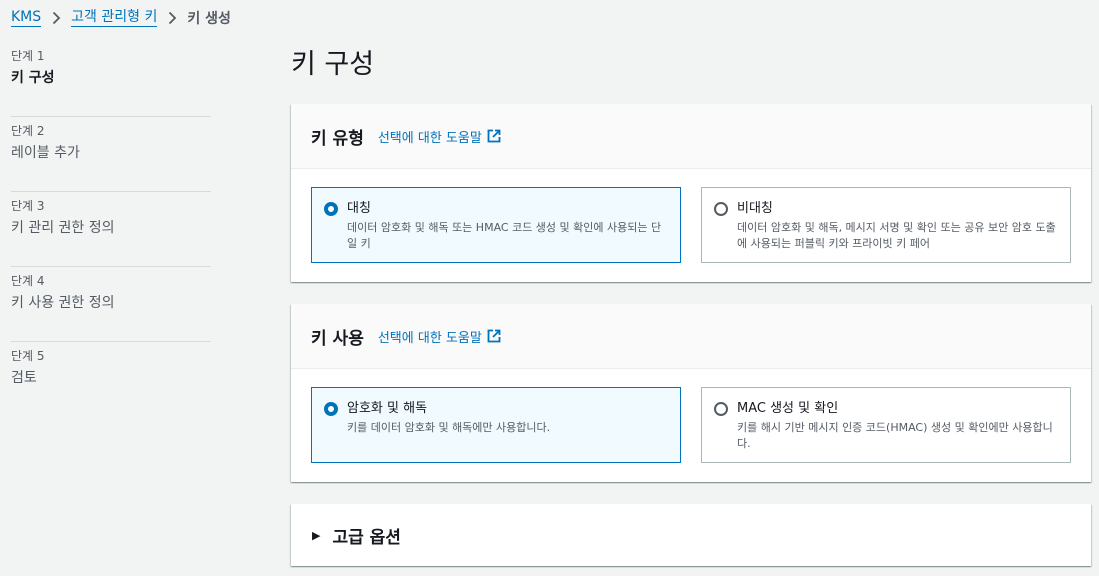  I want to click on wizard-step-4: 단계 4 키 사용 권한 정의, so click(111, 304).